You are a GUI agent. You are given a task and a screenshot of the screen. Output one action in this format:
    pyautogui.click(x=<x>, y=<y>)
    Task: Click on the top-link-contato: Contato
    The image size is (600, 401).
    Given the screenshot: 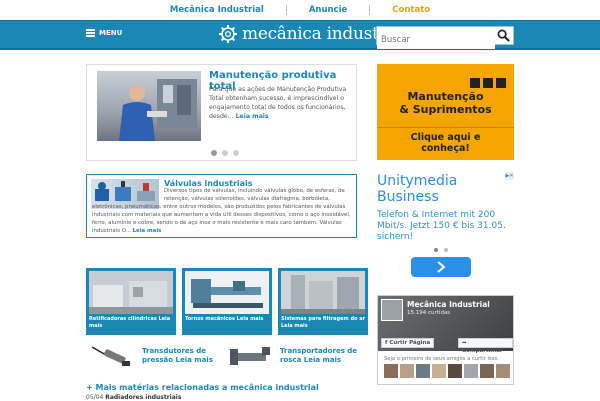 What is the action you would take?
    pyautogui.click(x=410, y=10)
    